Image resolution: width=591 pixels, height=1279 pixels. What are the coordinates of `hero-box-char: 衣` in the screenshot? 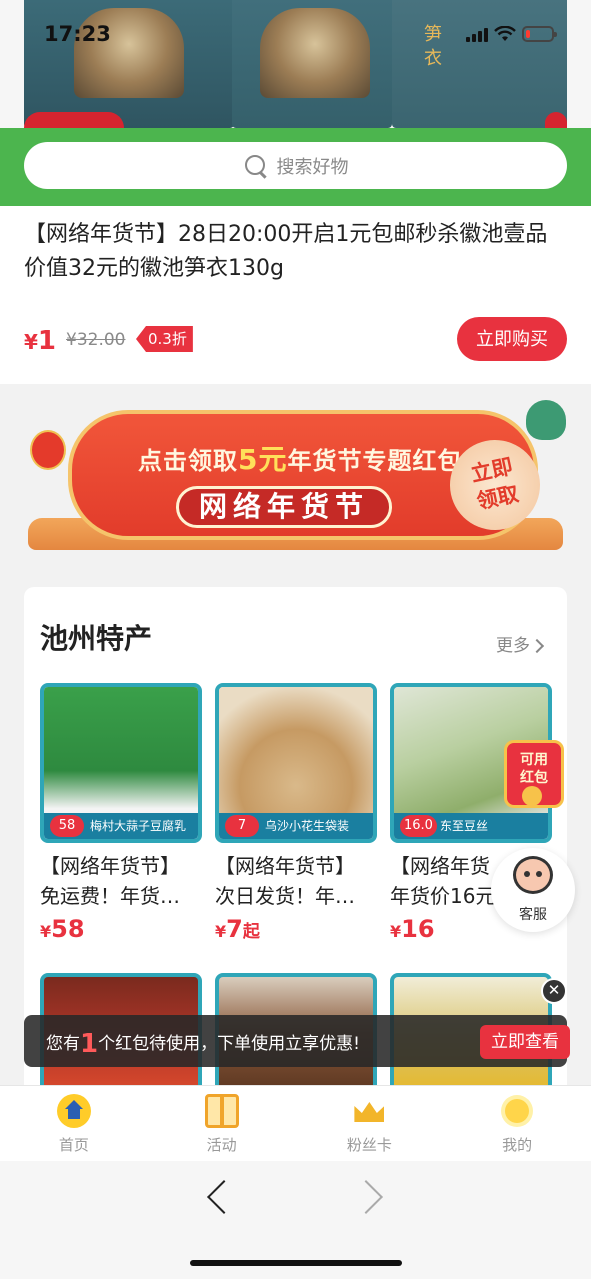 It's located at (433, 58).